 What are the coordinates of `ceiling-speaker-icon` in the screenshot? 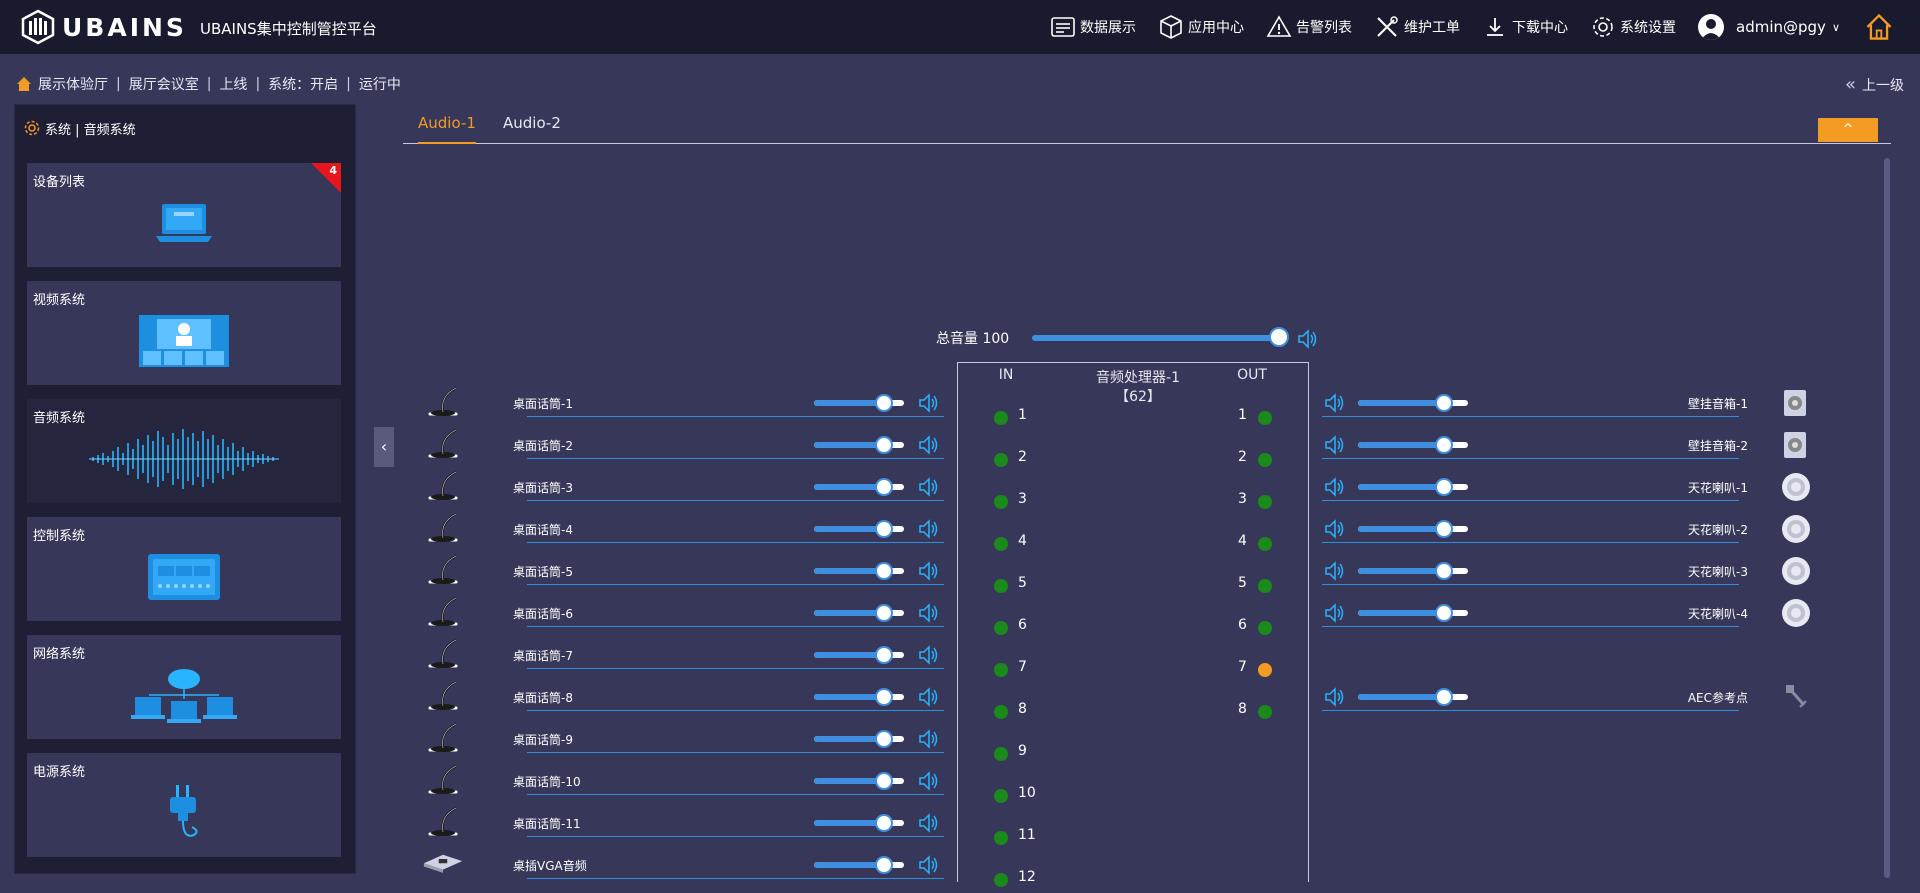 It's located at (1796, 613).